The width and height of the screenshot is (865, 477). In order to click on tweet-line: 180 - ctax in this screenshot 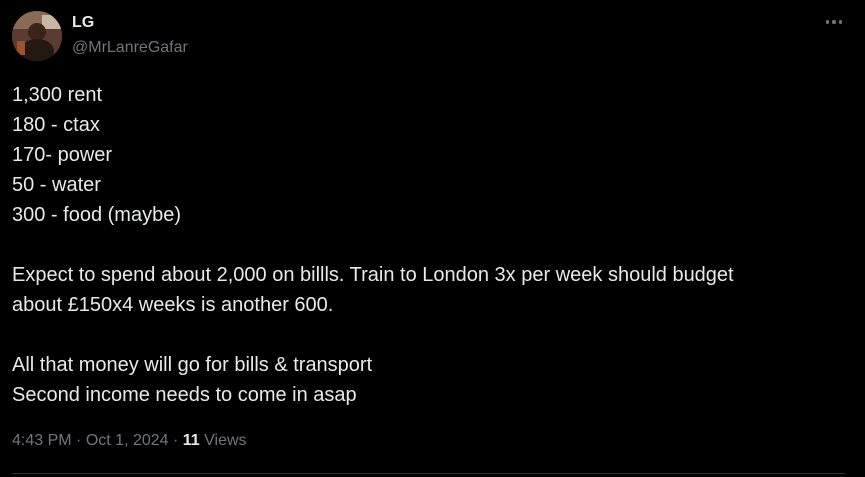, I will do `click(56, 125)`.